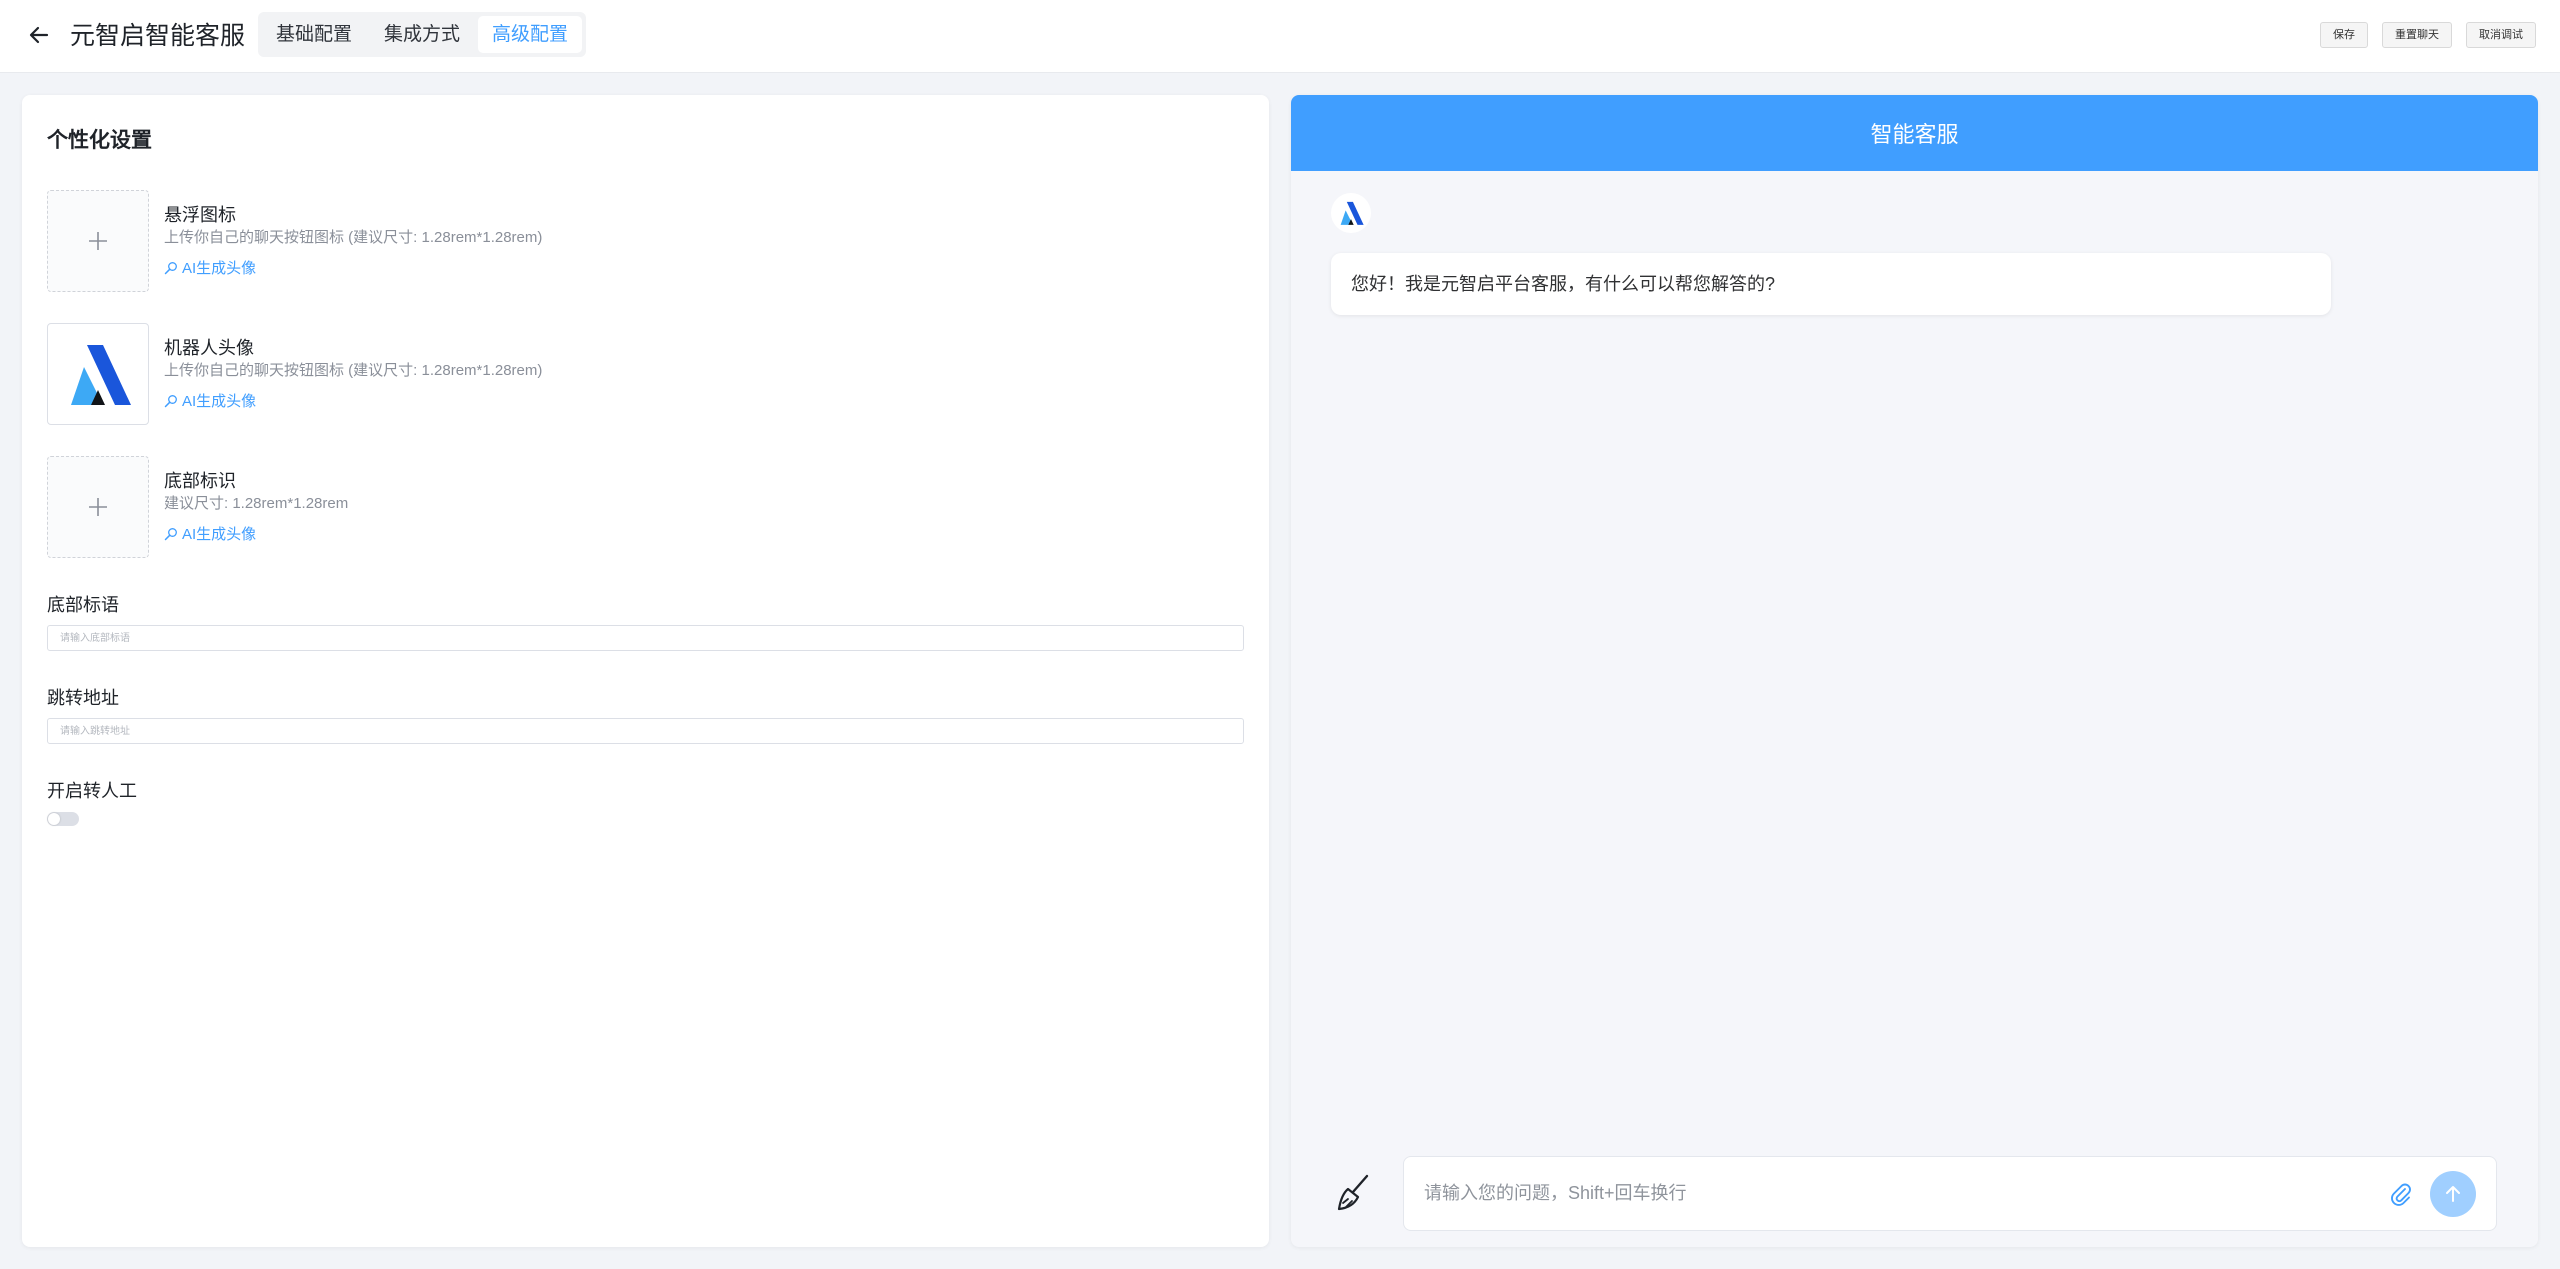  I want to click on header-actions: 保存 重置聊天 取消调试, so click(2428, 35).